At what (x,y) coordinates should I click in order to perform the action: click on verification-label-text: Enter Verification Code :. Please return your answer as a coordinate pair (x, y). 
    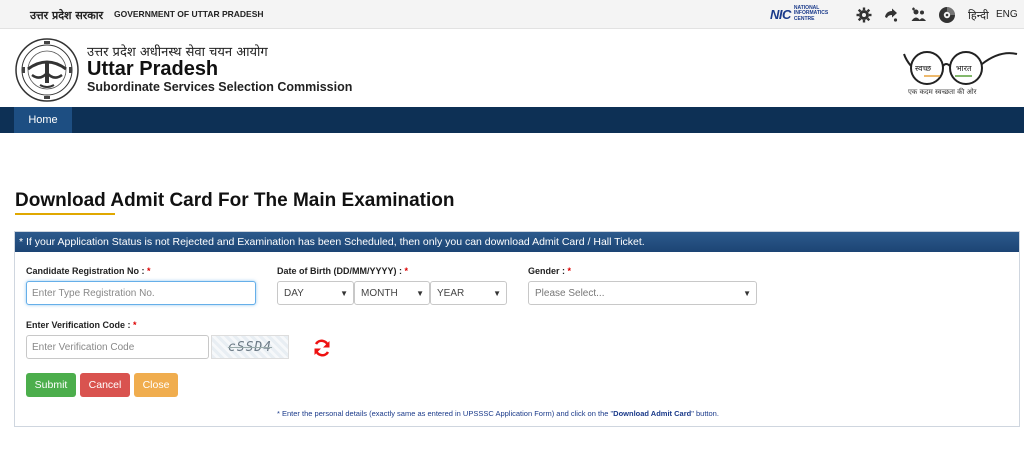
    Looking at the image, I should click on (78, 325).